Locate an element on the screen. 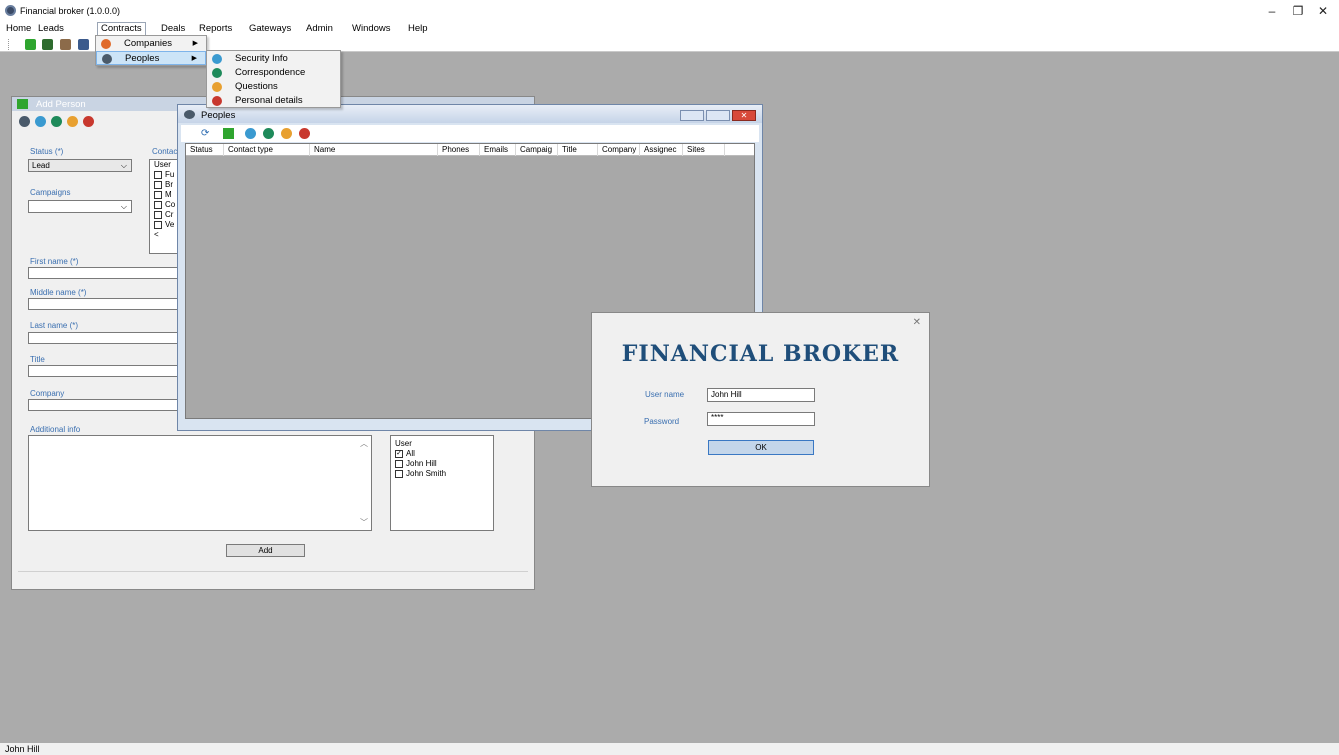 The image size is (1339, 755). company-field is located at coordinates (103, 405).